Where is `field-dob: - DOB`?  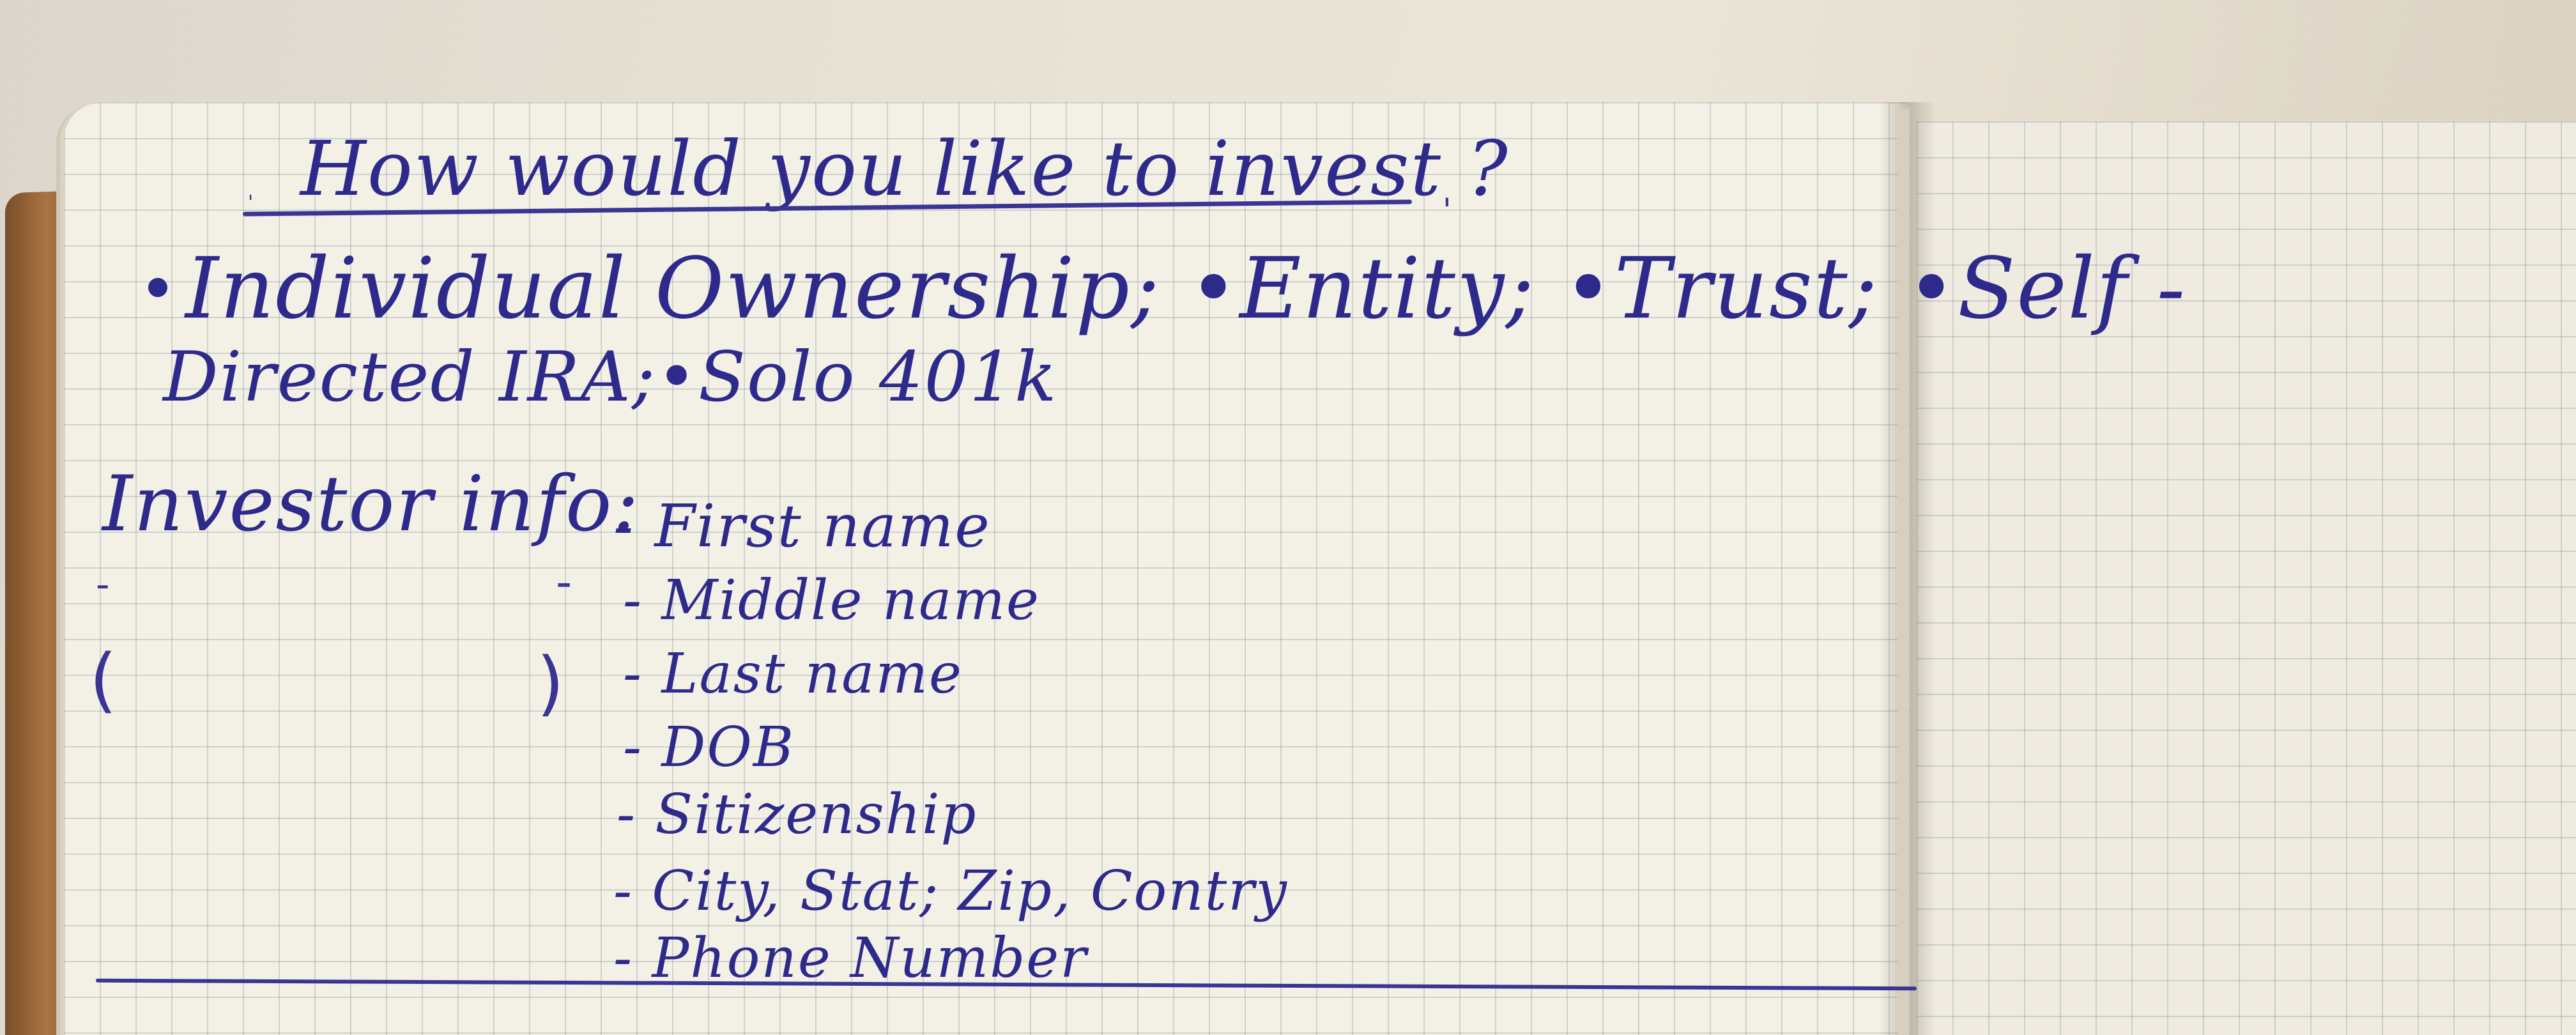
field-dob: - DOB is located at coordinates (709, 747).